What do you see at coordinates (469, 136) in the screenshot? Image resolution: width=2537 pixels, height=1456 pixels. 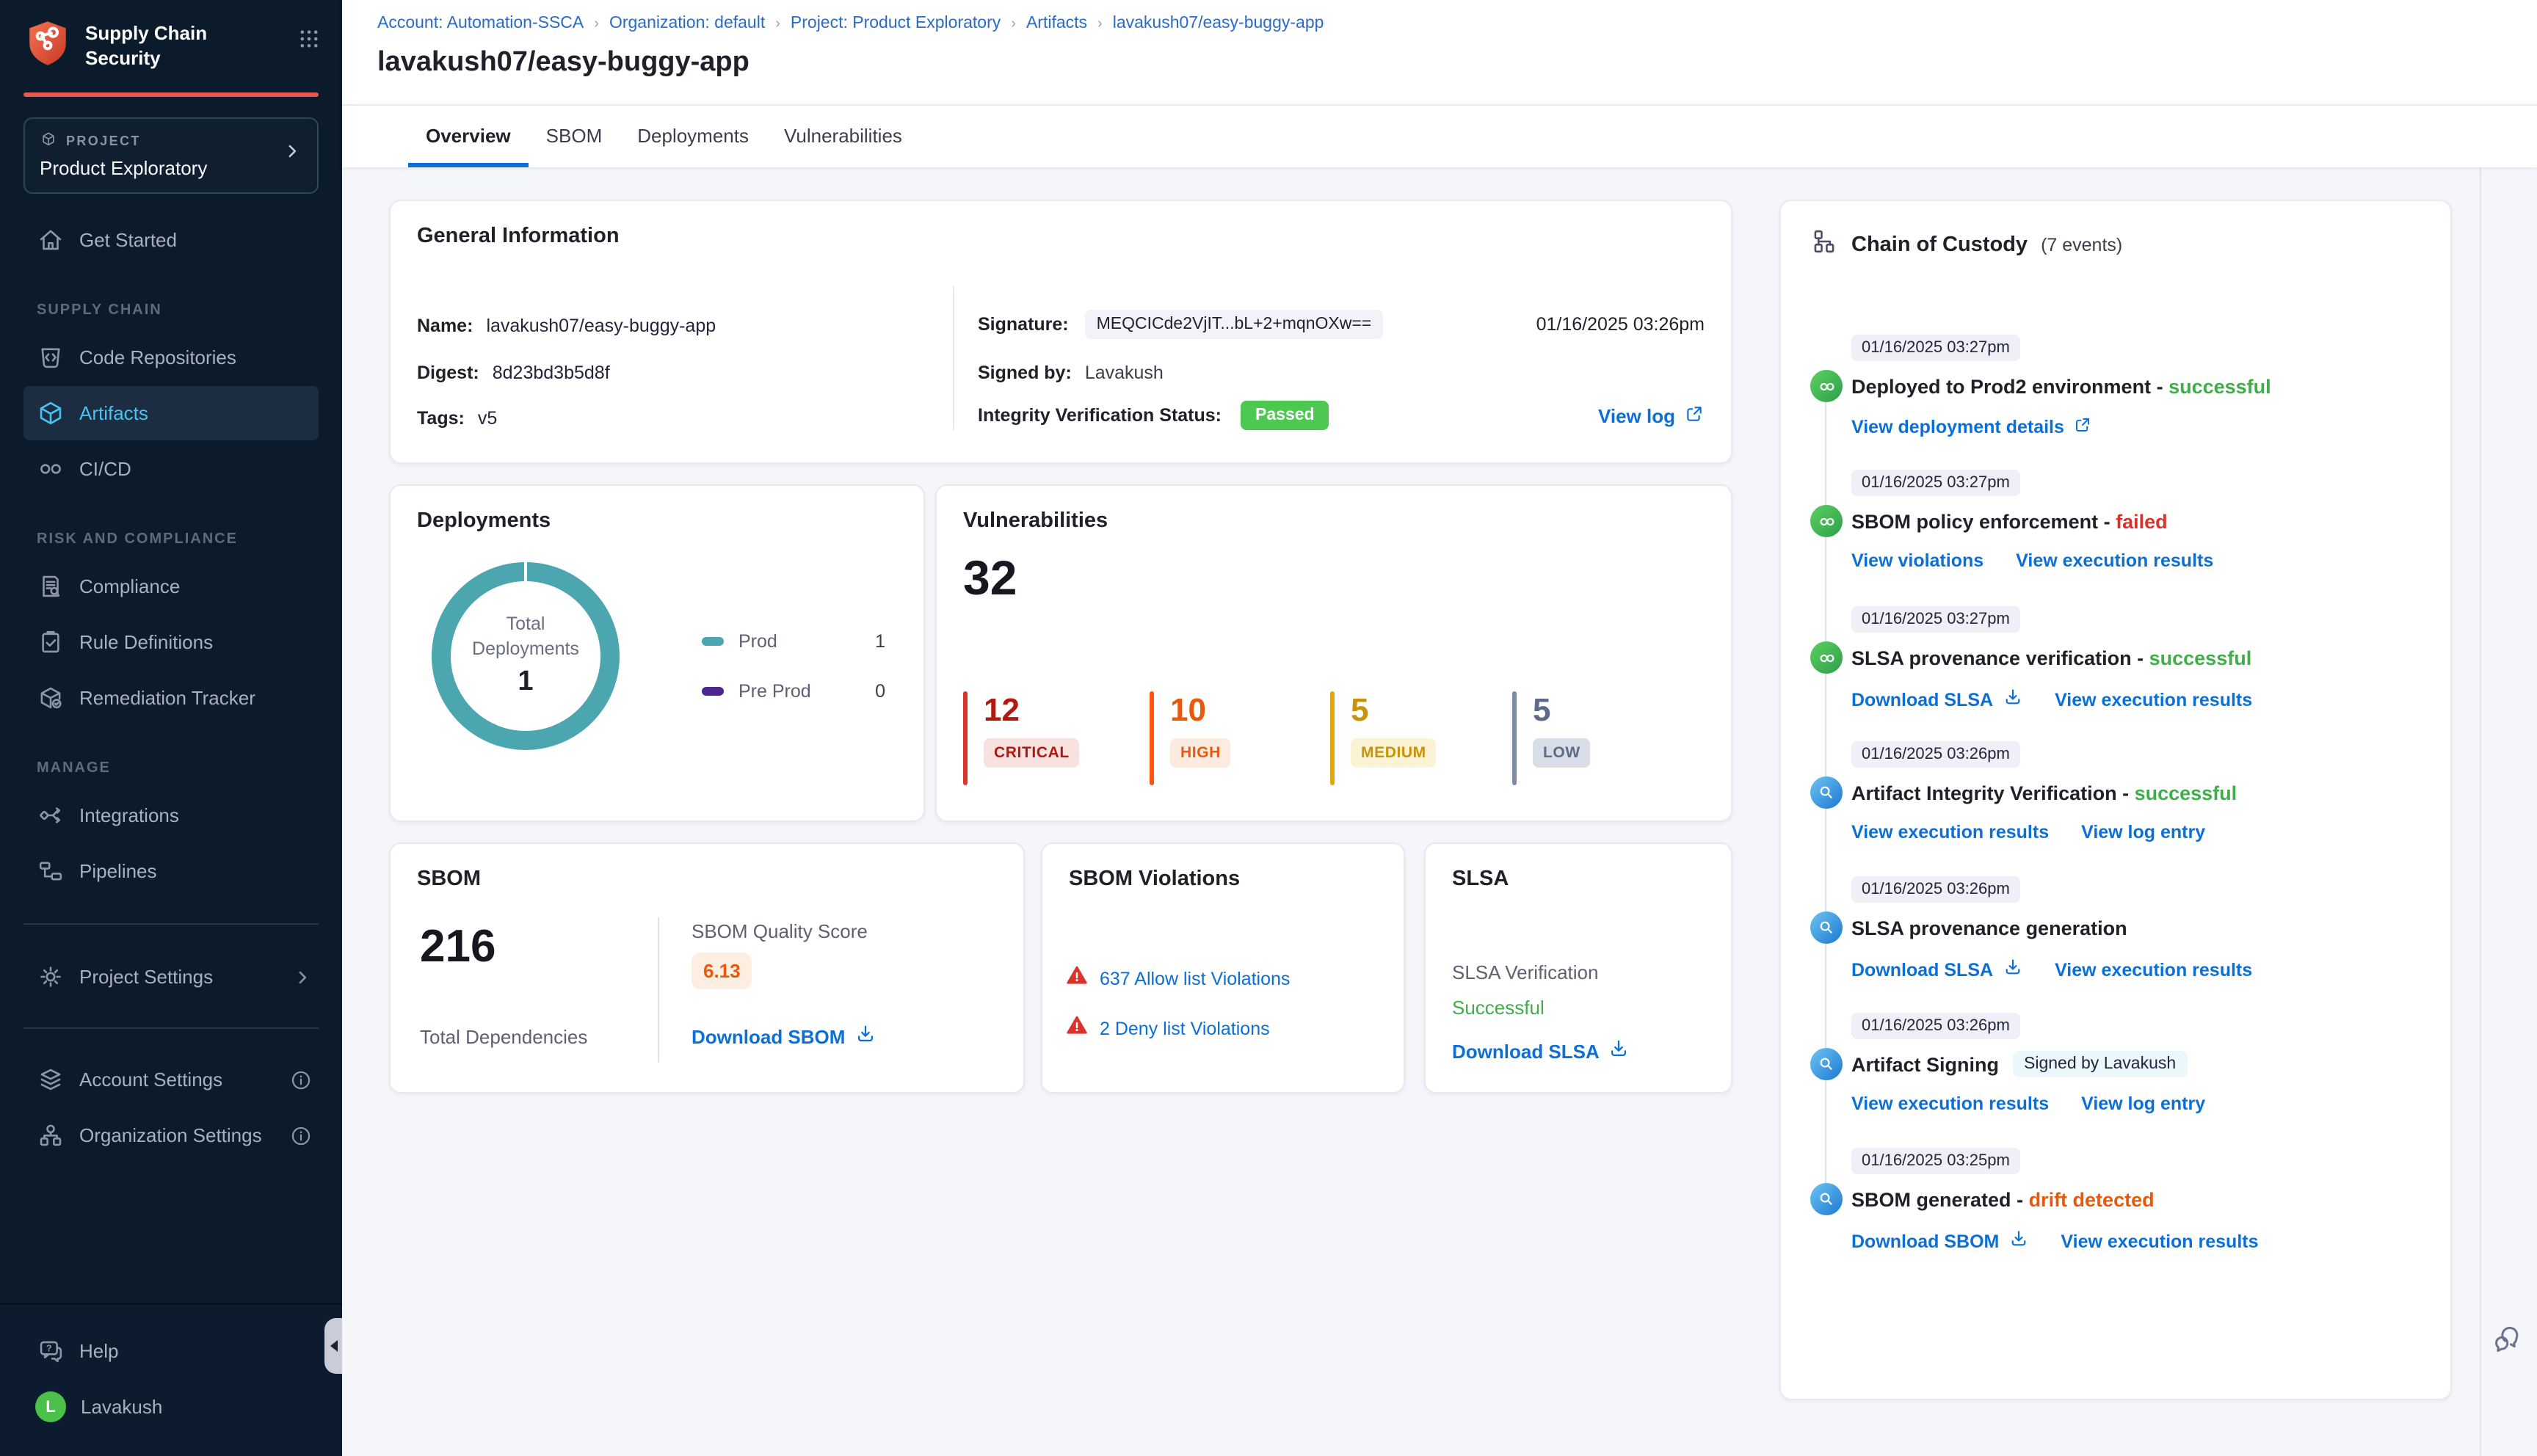 I see `tab-overview: Overview` at bounding box center [469, 136].